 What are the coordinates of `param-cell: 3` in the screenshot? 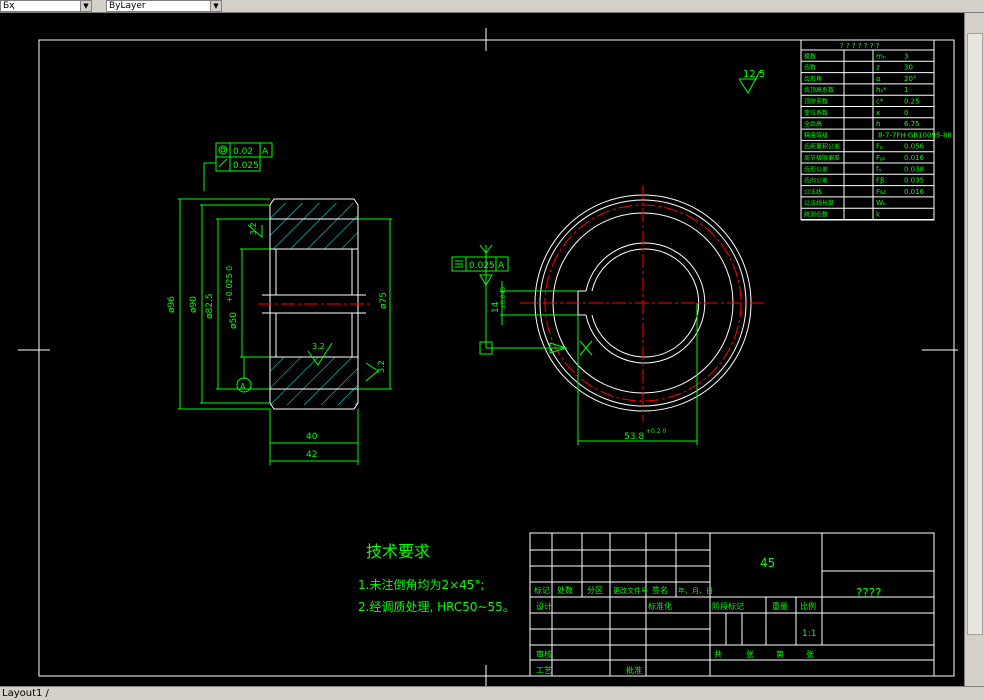 It's located at (906, 56).